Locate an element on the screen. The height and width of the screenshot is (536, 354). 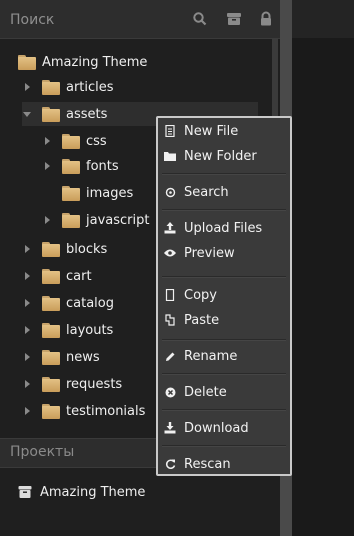
menu-item-delete: Delete is located at coordinates (195, 392).